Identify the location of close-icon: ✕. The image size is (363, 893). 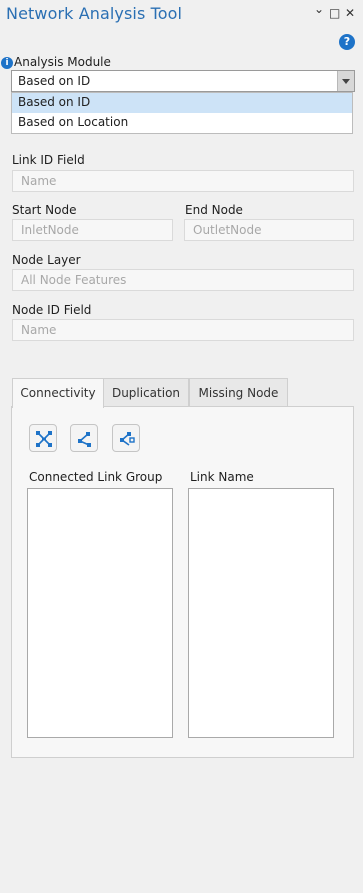
(350, 13).